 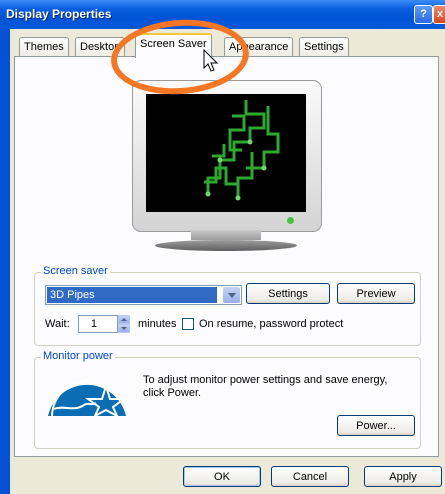 I want to click on wait-label: Wait:, so click(x=57, y=324).